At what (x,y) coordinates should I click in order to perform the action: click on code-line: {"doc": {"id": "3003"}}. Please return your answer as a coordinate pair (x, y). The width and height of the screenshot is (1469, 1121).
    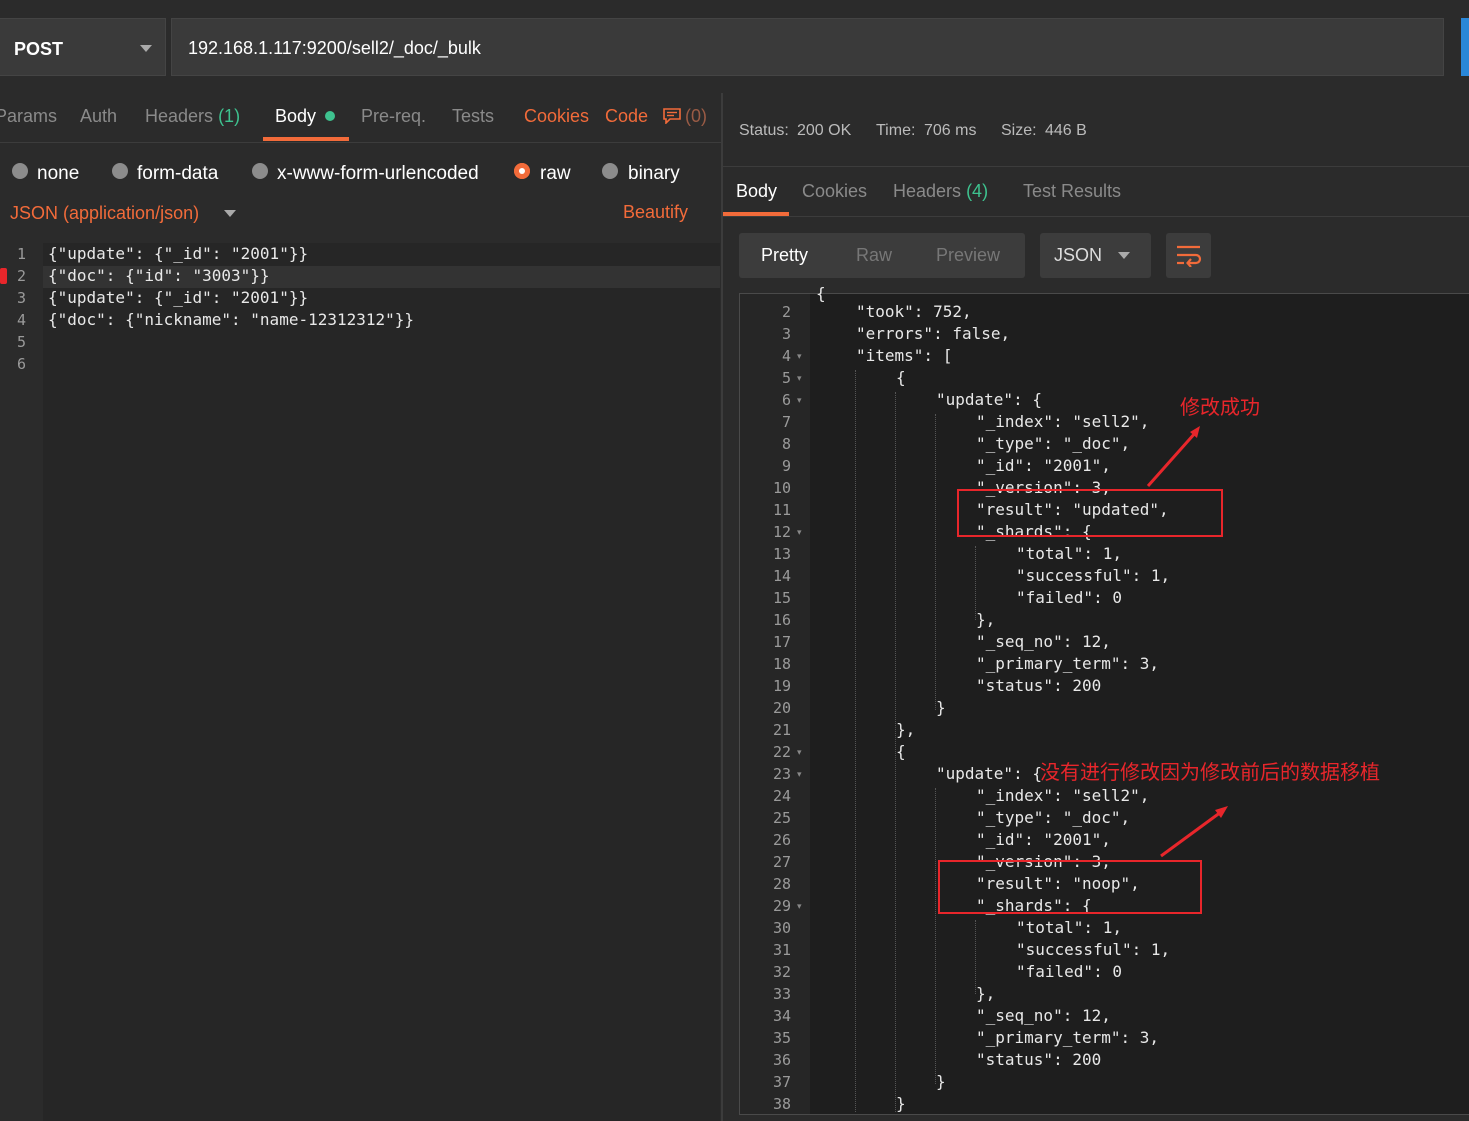
    Looking at the image, I should click on (159, 275).